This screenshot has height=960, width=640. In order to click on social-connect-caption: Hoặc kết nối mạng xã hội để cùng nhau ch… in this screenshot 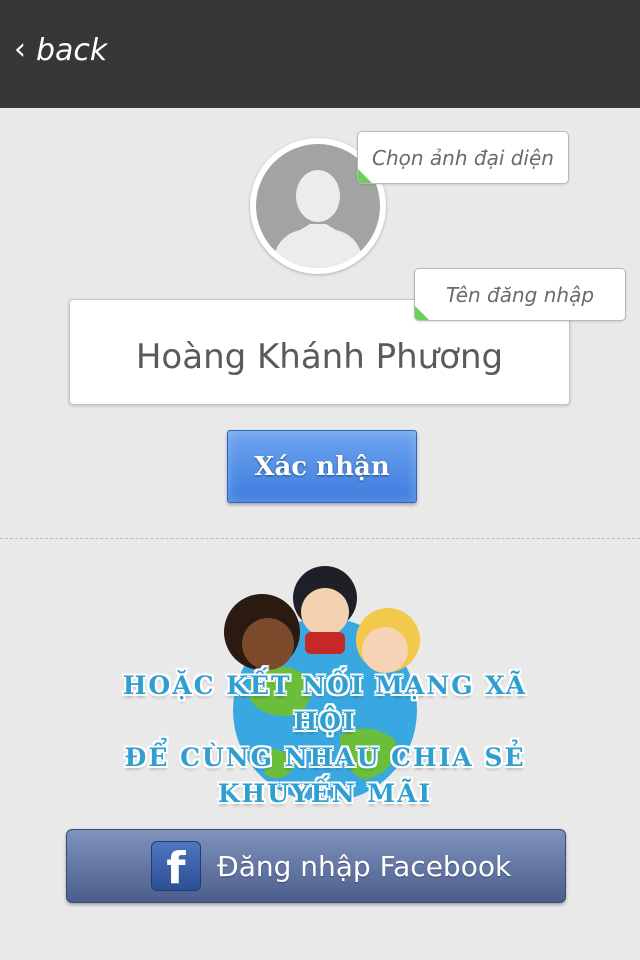, I will do `click(325, 740)`.